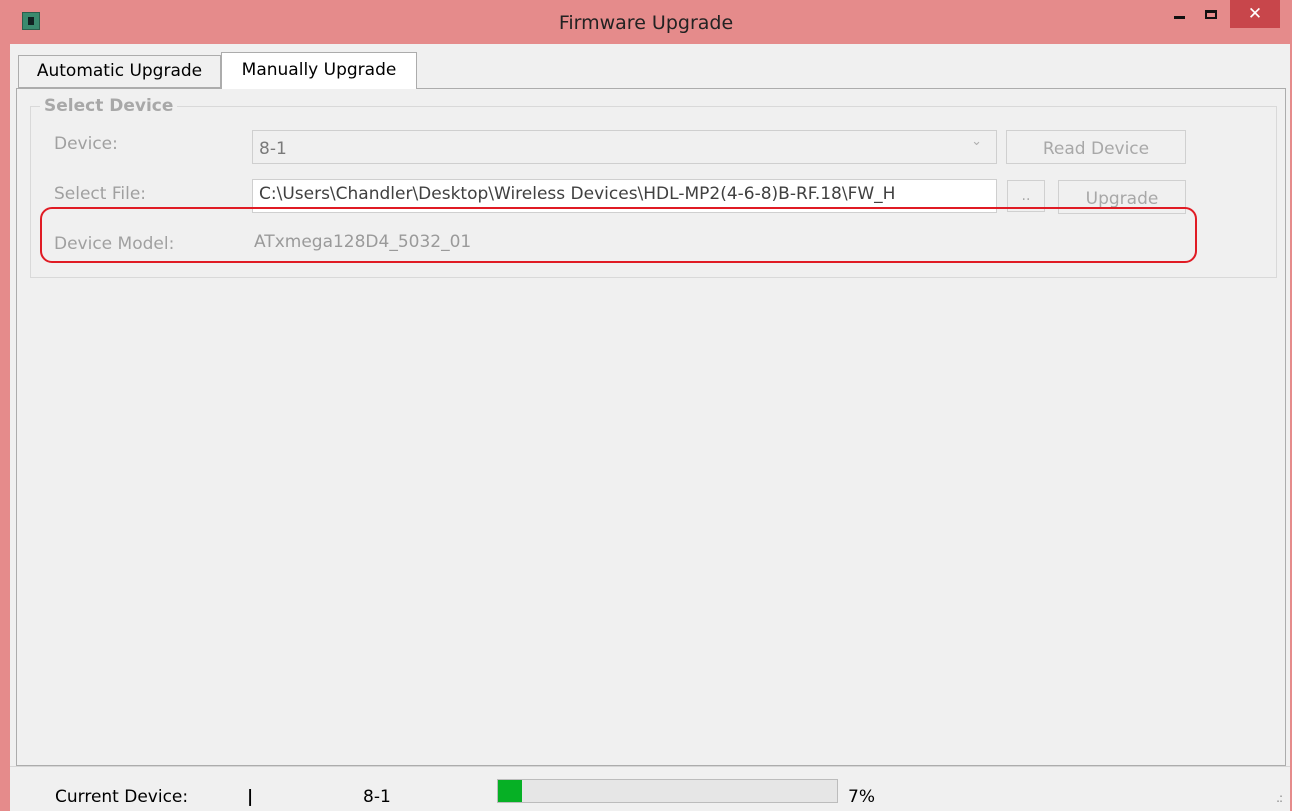 The height and width of the screenshot is (811, 1292). What do you see at coordinates (976, 141) in the screenshot?
I see `chevron-down-icon: ⌄` at bounding box center [976, 141].